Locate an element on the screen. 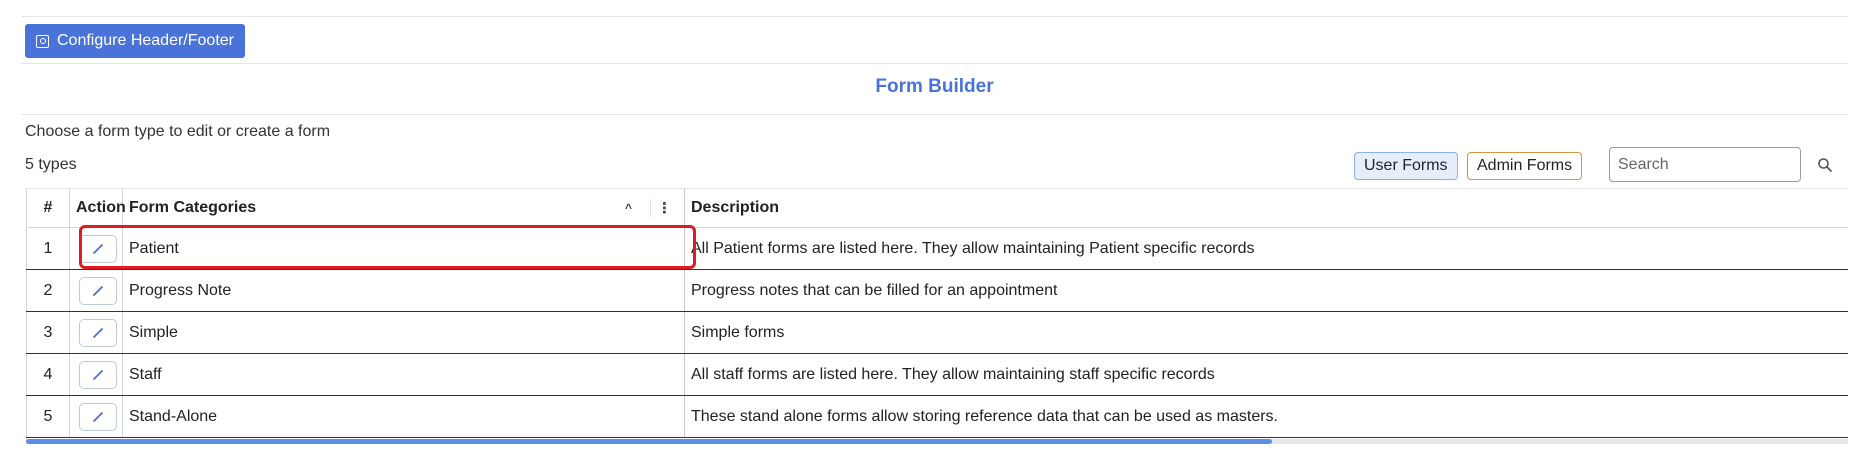 Image resolution: width=1869 pixels, height=465 pixels. types-count: 5 types is located at coordinates (51, 164).